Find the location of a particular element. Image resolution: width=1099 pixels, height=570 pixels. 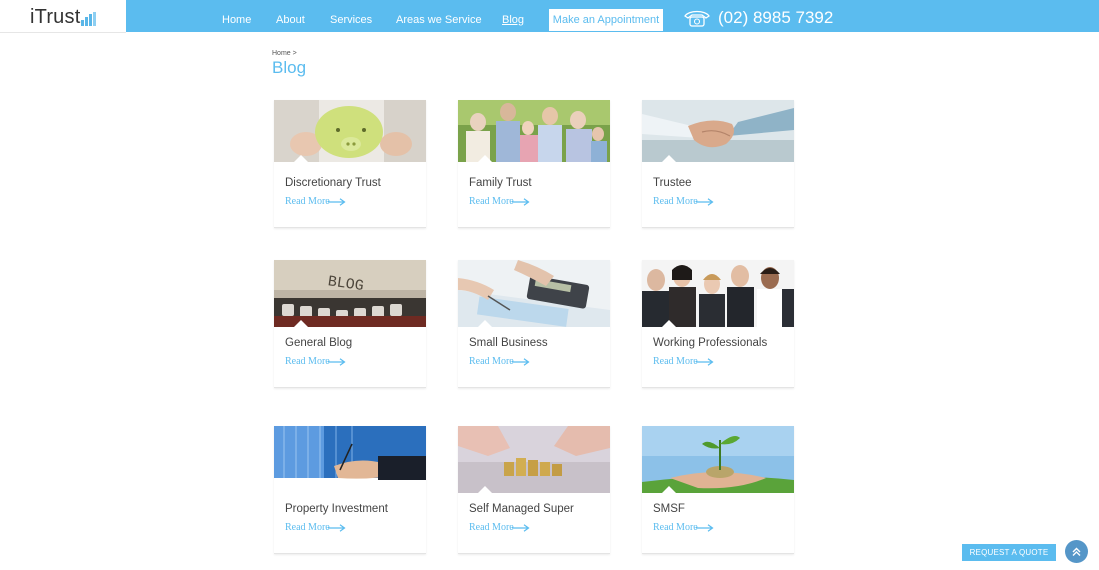

coins-image is located at coordinates (534, 459).